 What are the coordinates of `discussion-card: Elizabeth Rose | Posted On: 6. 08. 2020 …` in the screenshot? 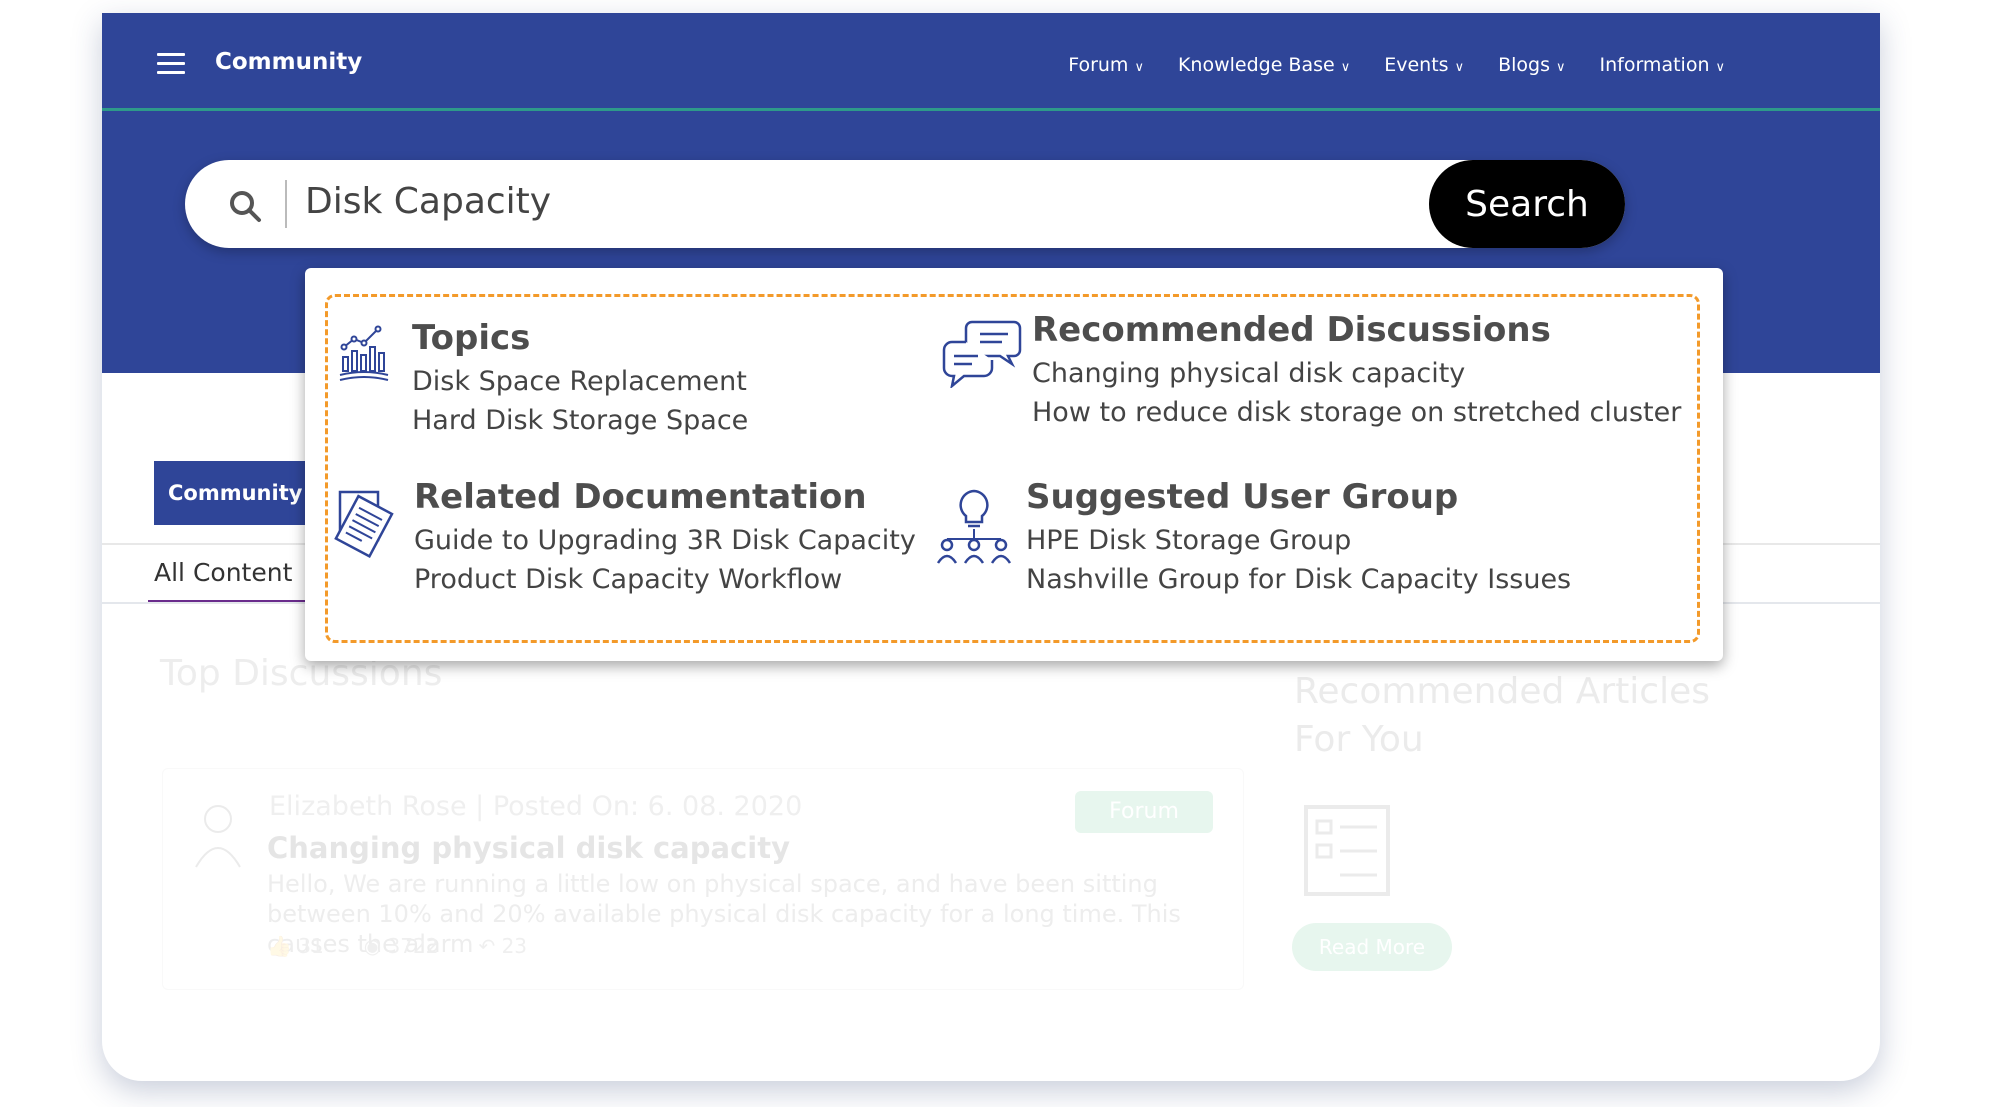 It's located at (703, 879).